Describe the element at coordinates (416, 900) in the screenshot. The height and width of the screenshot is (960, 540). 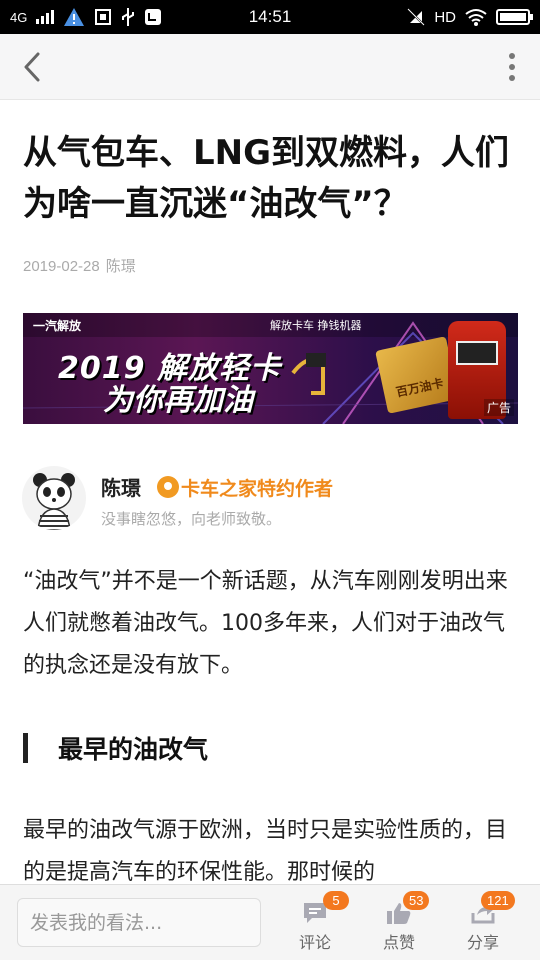
I see `like-count-badge: 53` at that location.